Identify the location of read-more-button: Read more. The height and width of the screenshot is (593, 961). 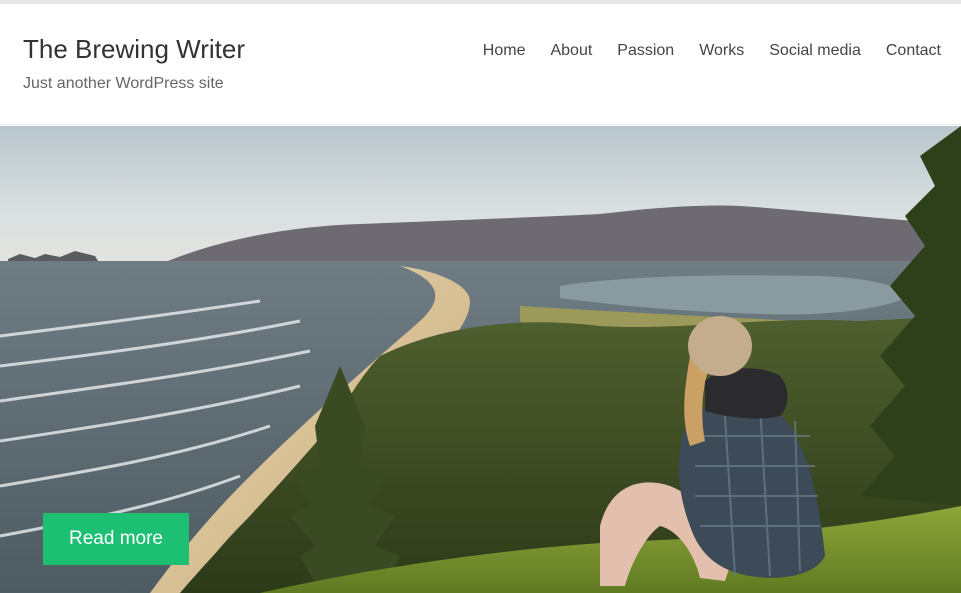
(116, 539).